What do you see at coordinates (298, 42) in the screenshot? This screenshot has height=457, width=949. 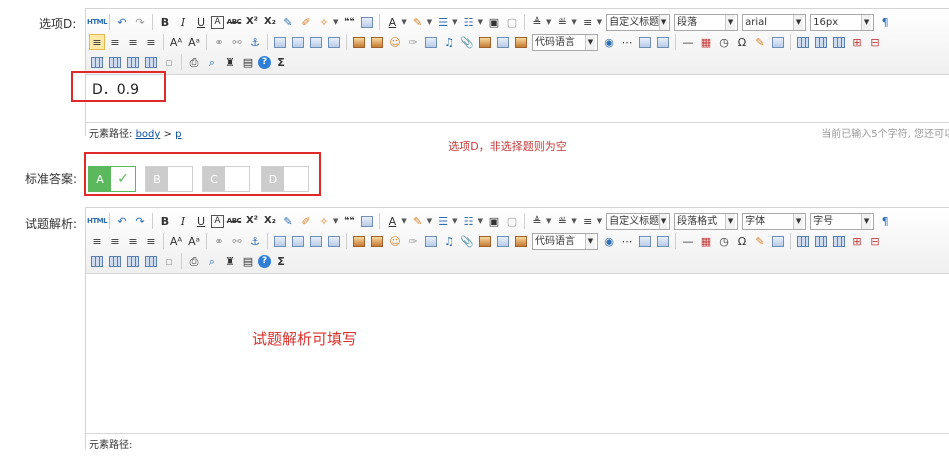 I see `image-left-icon` at bounding box center [298, 42].